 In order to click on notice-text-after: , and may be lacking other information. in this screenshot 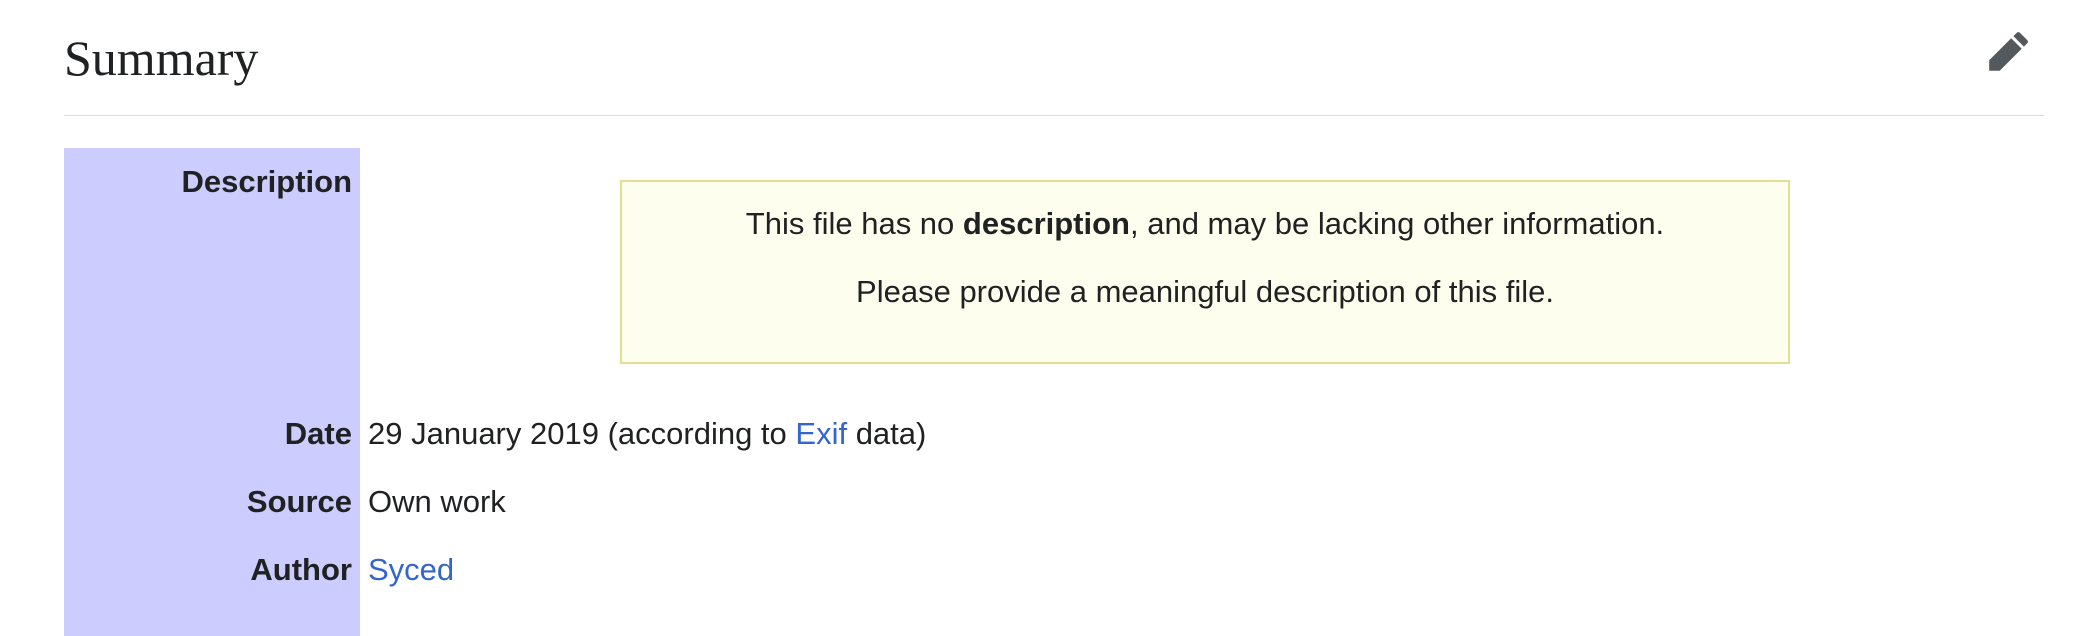, I will do `click(1397, 223)`.